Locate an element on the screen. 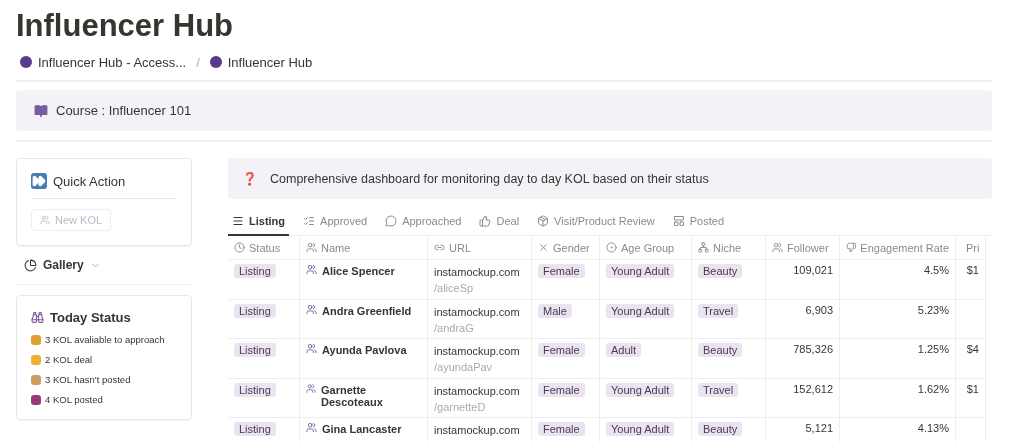  callout-text: Comprehensive dashboard for monitoring day to day KOL based on their status is located at coordinates (489, 178).